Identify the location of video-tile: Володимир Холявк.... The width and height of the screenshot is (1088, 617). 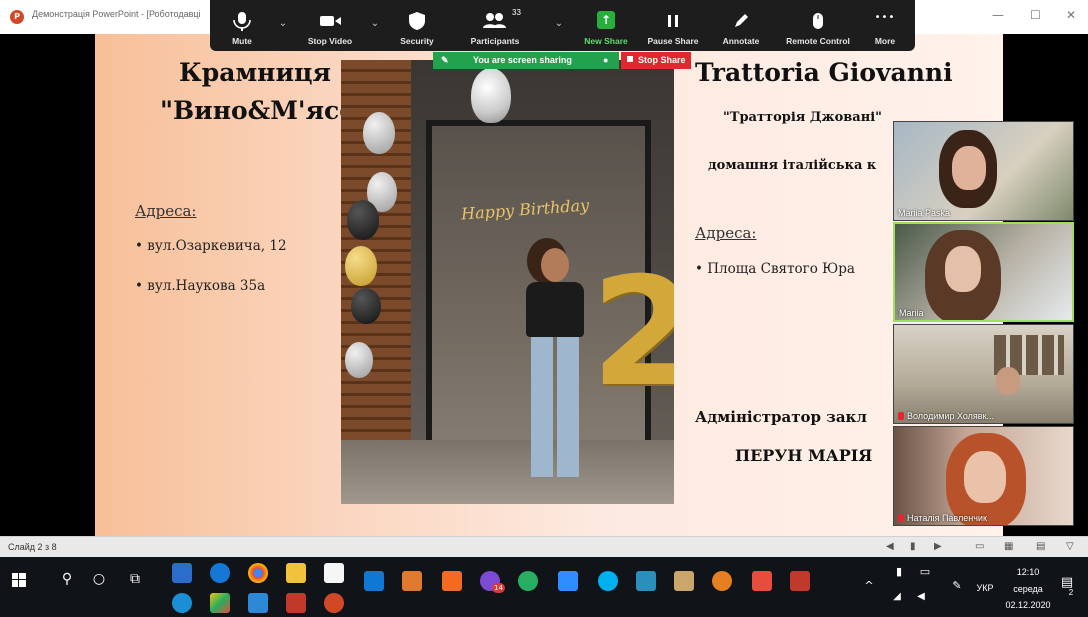
(983, 374).